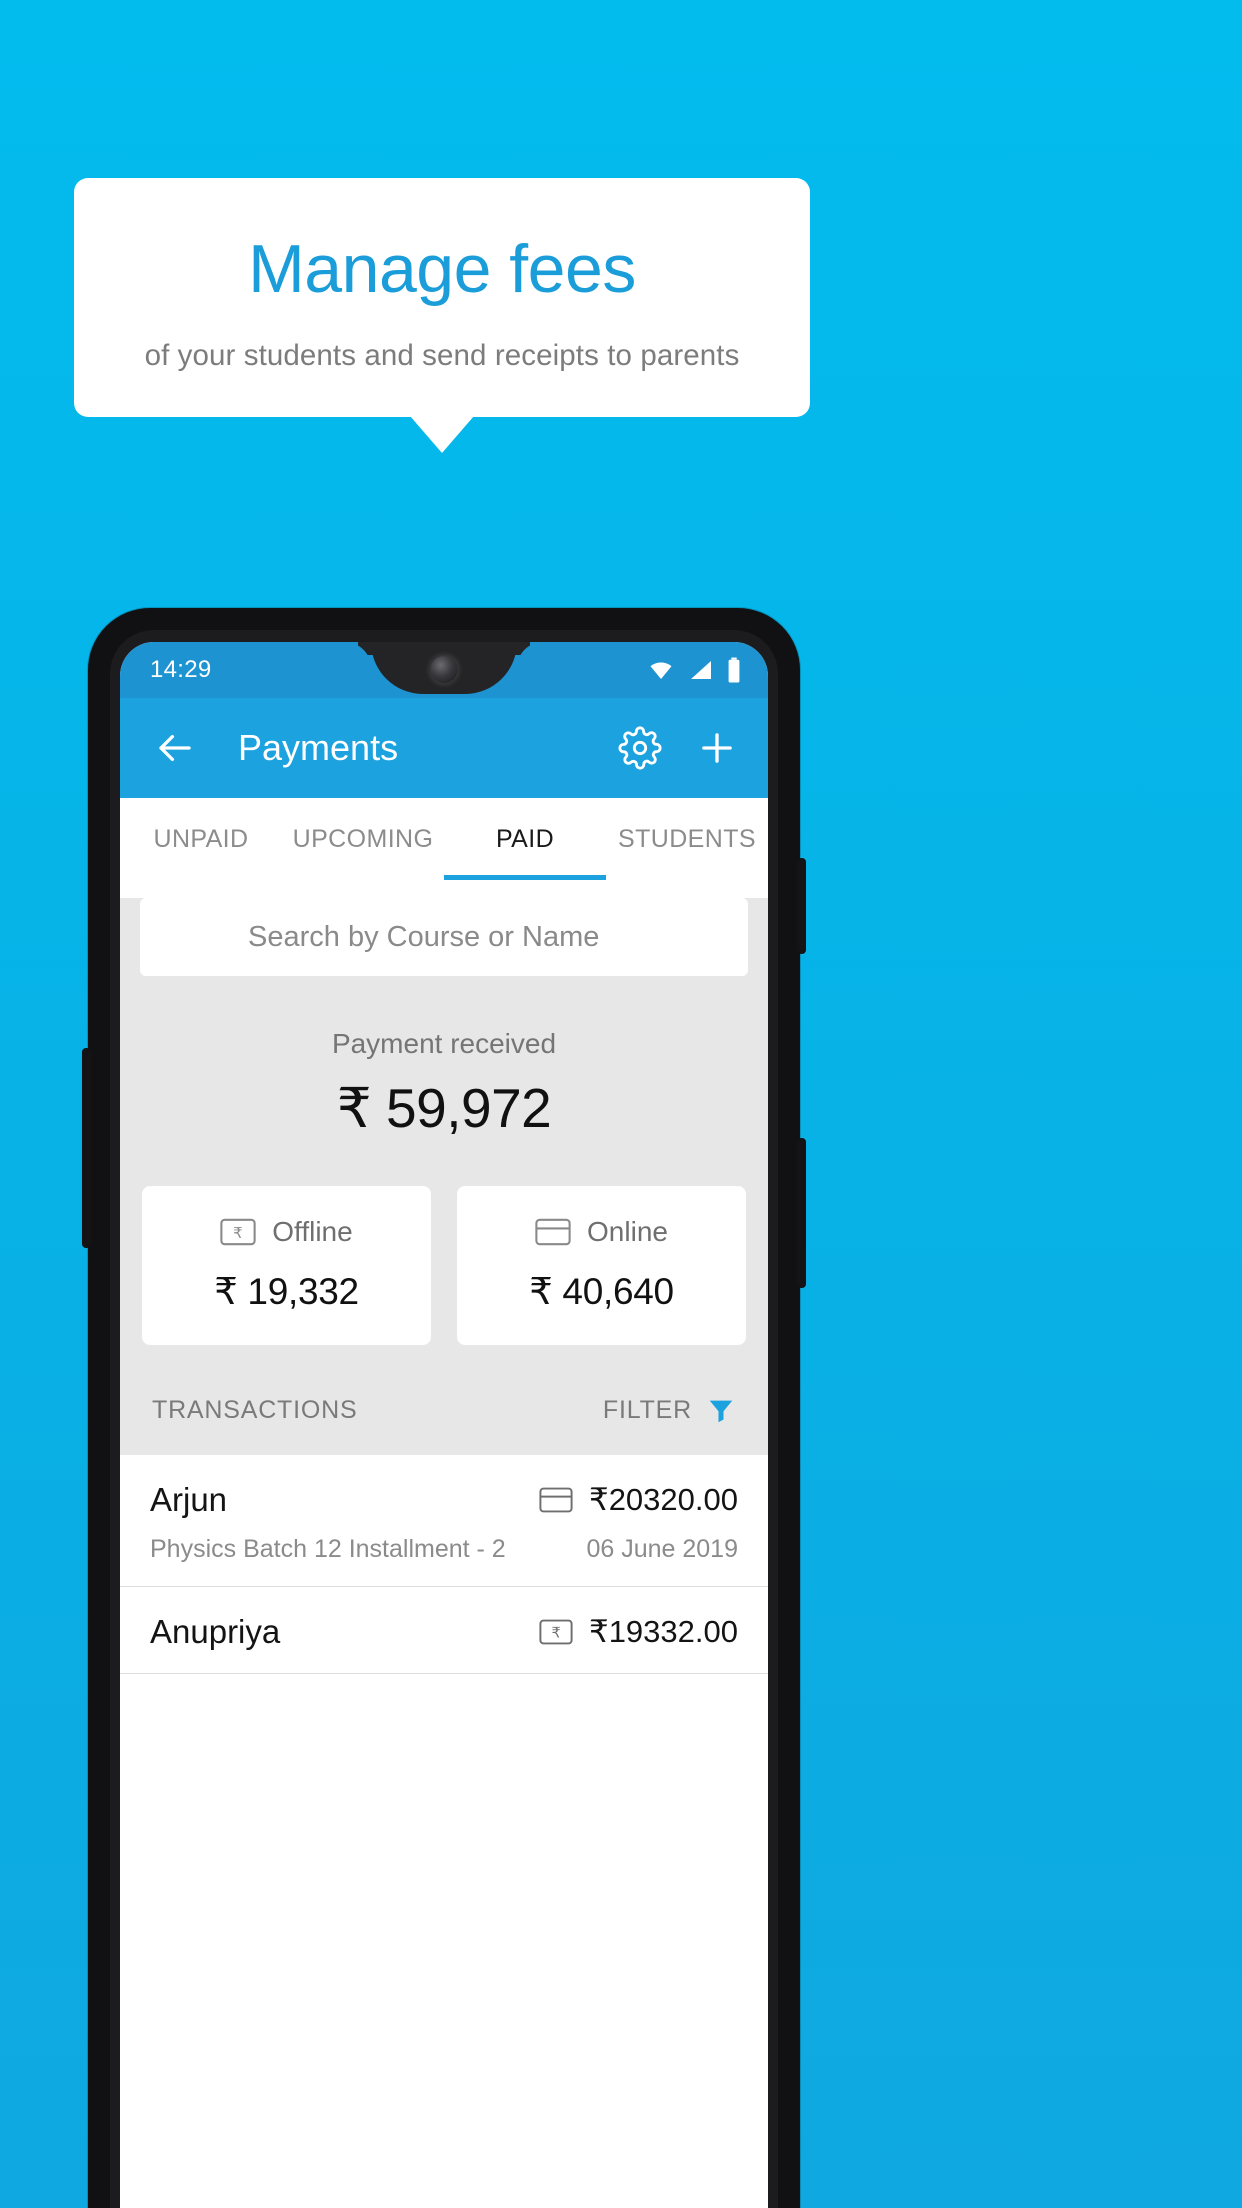 The width and height of the screenshot is (1242, 2208). Describe the element at coordinates (525, 839) in the screenshot. I see `tab-paid: PAID` at that location.